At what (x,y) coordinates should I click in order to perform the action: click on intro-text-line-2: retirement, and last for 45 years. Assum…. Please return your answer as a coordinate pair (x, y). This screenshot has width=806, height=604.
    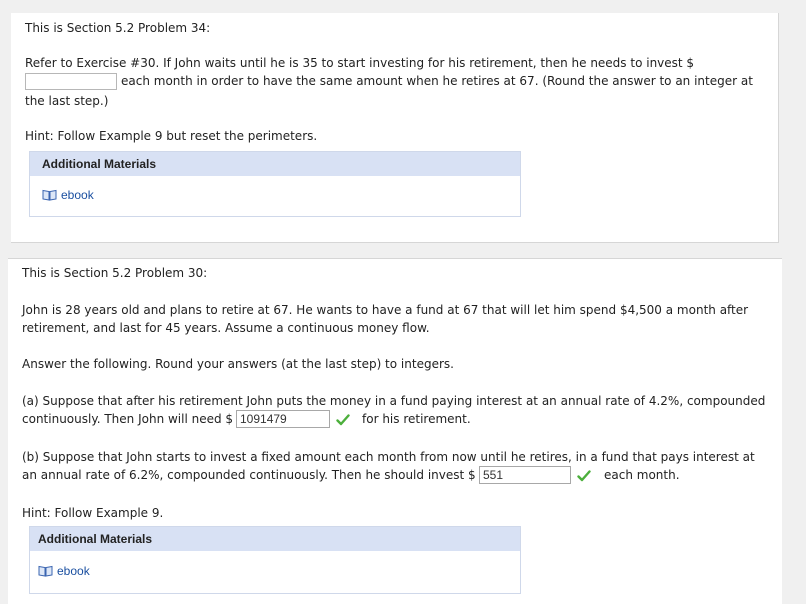
    Looking at the image, I should click on (226, 328).